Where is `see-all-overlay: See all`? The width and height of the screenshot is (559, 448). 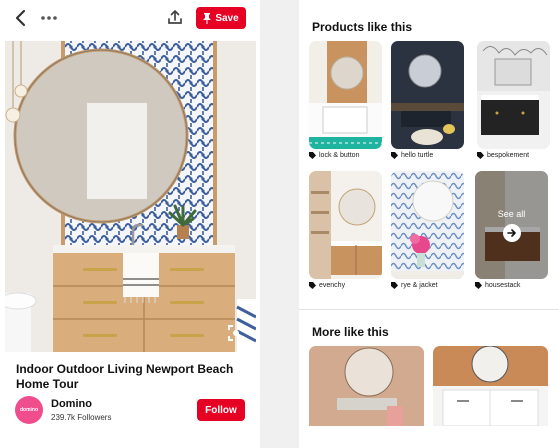 see-all-overlay: See all is located at coordinates (511, 225).